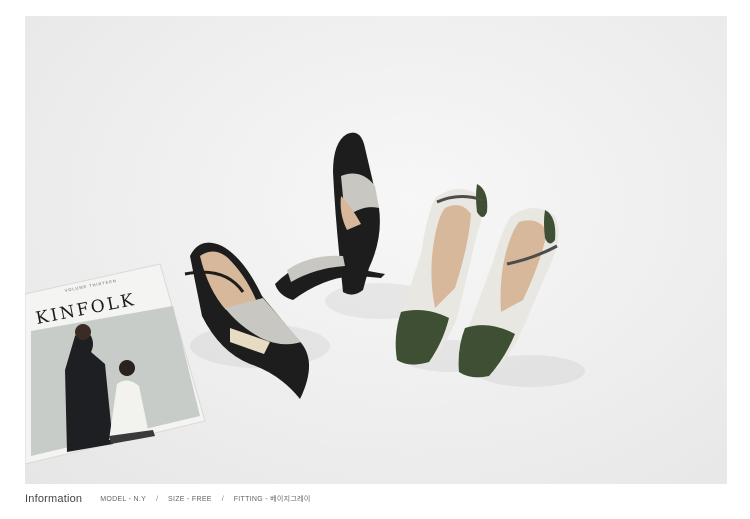 This screenshot has width=750, height=519. What do you see at coordinates (54, 499) in the screenshot?
I see `info-title: Information` at bounding box center [54, 499].